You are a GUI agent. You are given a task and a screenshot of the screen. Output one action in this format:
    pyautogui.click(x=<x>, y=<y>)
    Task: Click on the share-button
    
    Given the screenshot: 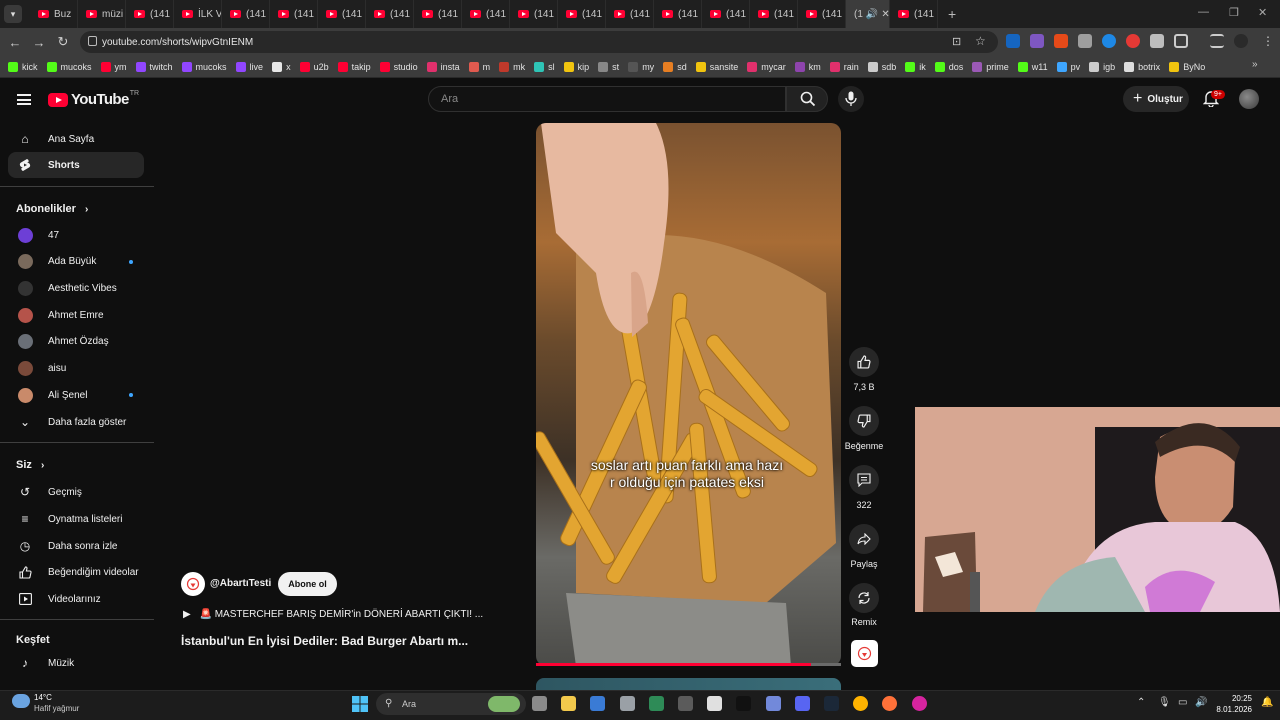 What is the action you would take?
    pyautogui.click(x=864, y=539)
    